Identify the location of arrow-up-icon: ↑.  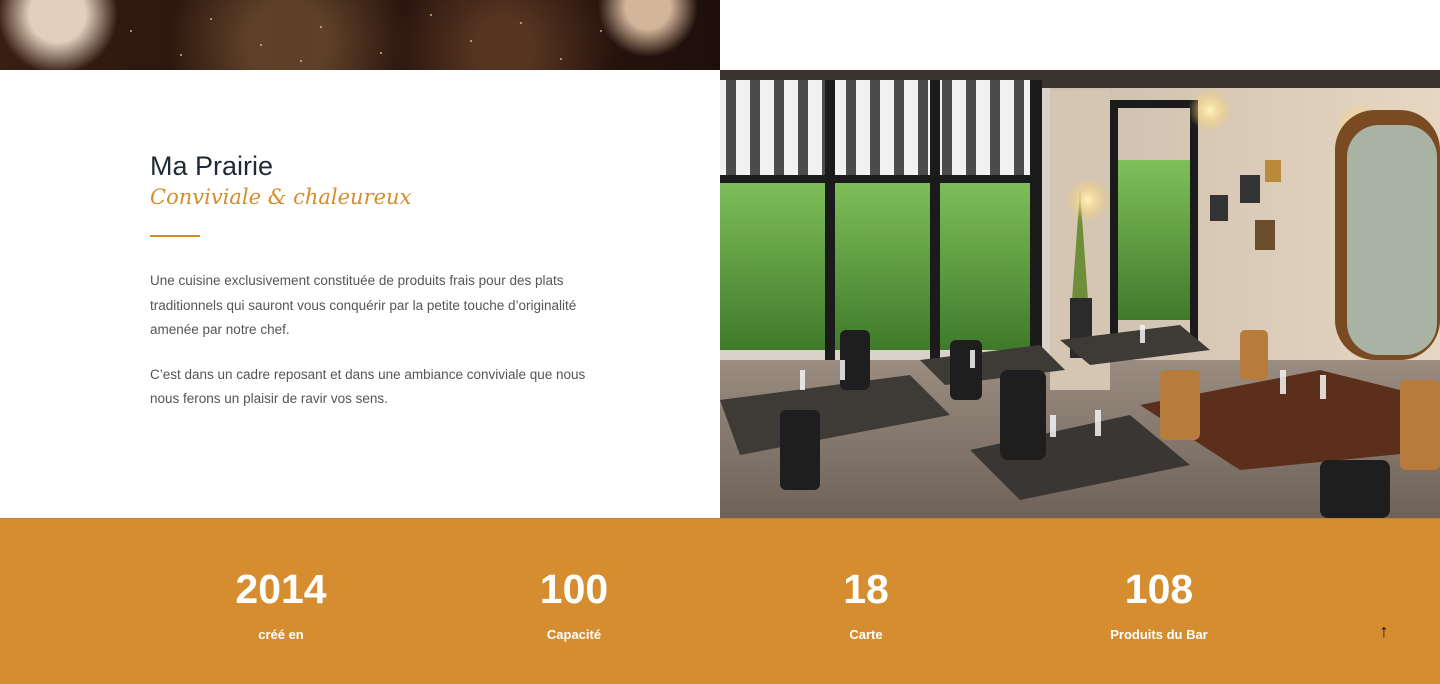
(1384, 631).